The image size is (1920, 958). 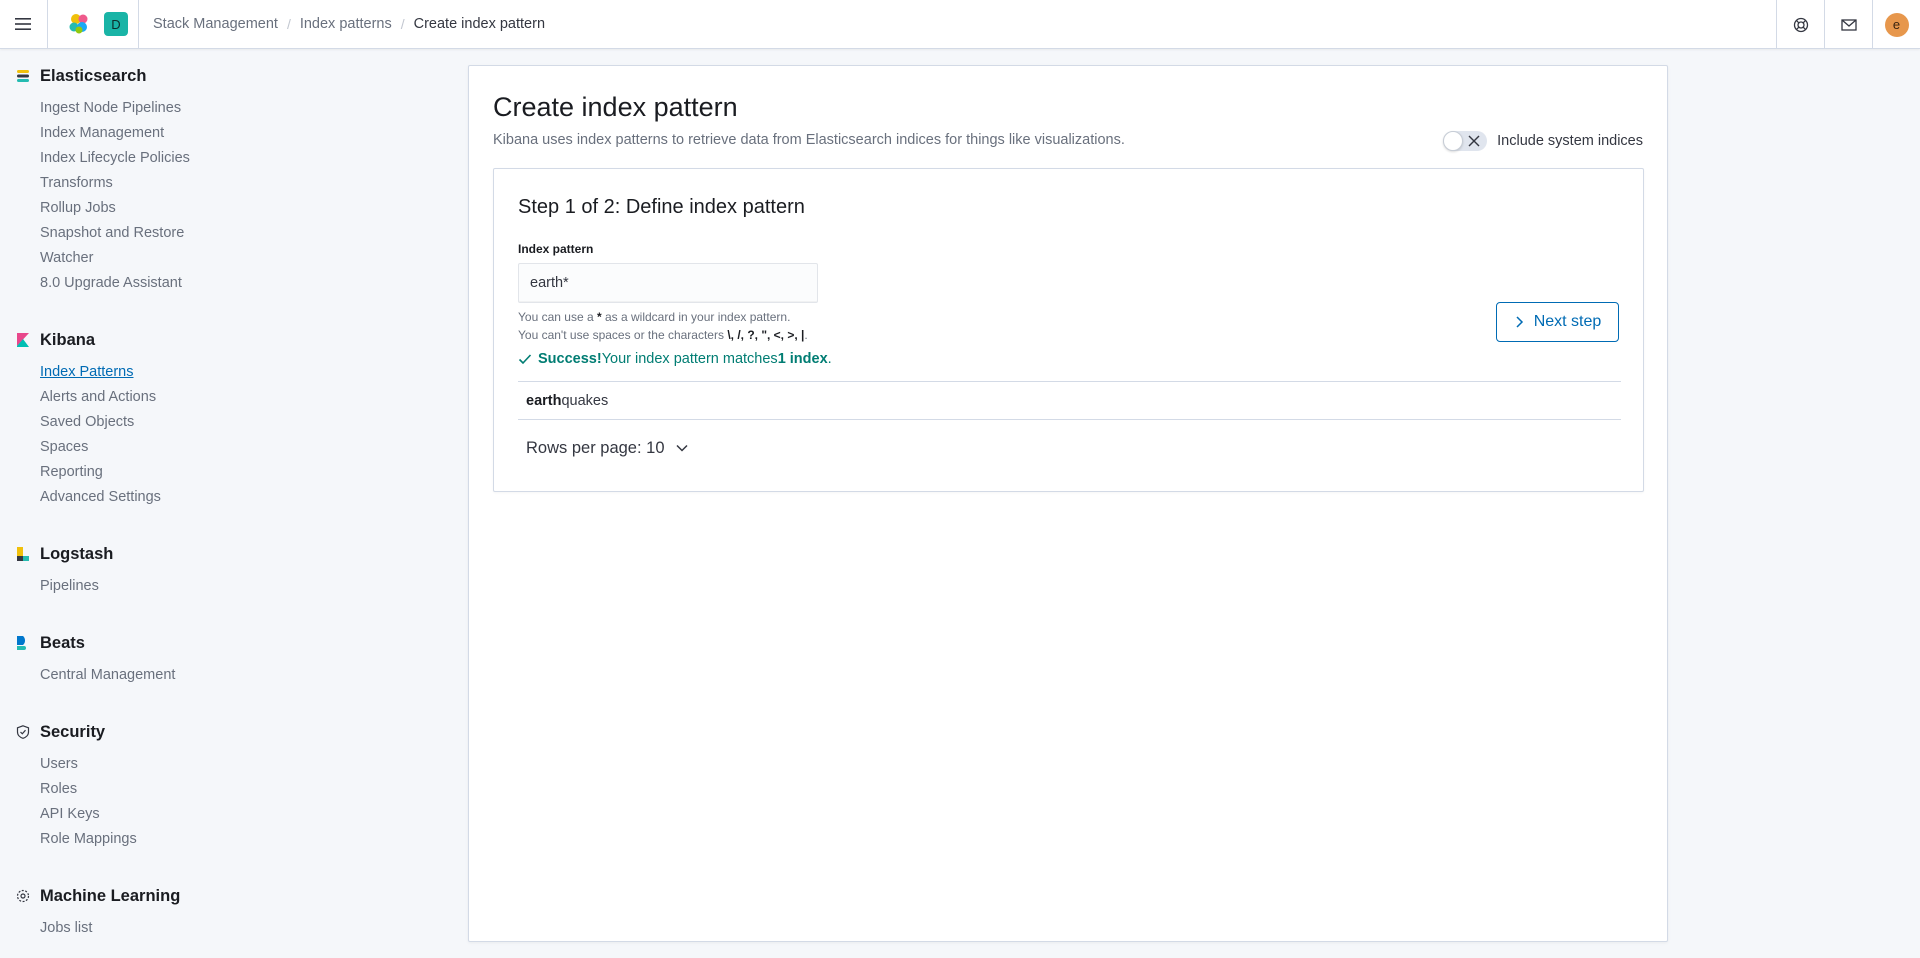 What do you see at coordinates (681, 448) in the screenshot?
I see `chevron-down-icon` at bounding box center [681, 448].